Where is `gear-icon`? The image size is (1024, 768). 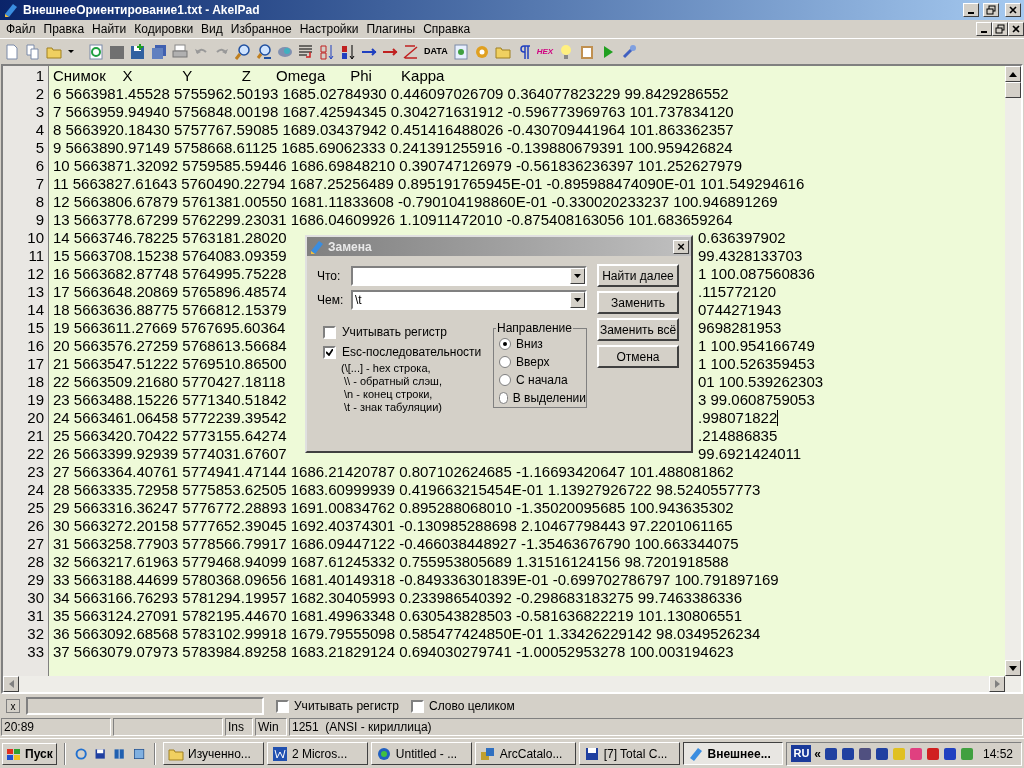
gear-icon is located at coordinates (481, 51).